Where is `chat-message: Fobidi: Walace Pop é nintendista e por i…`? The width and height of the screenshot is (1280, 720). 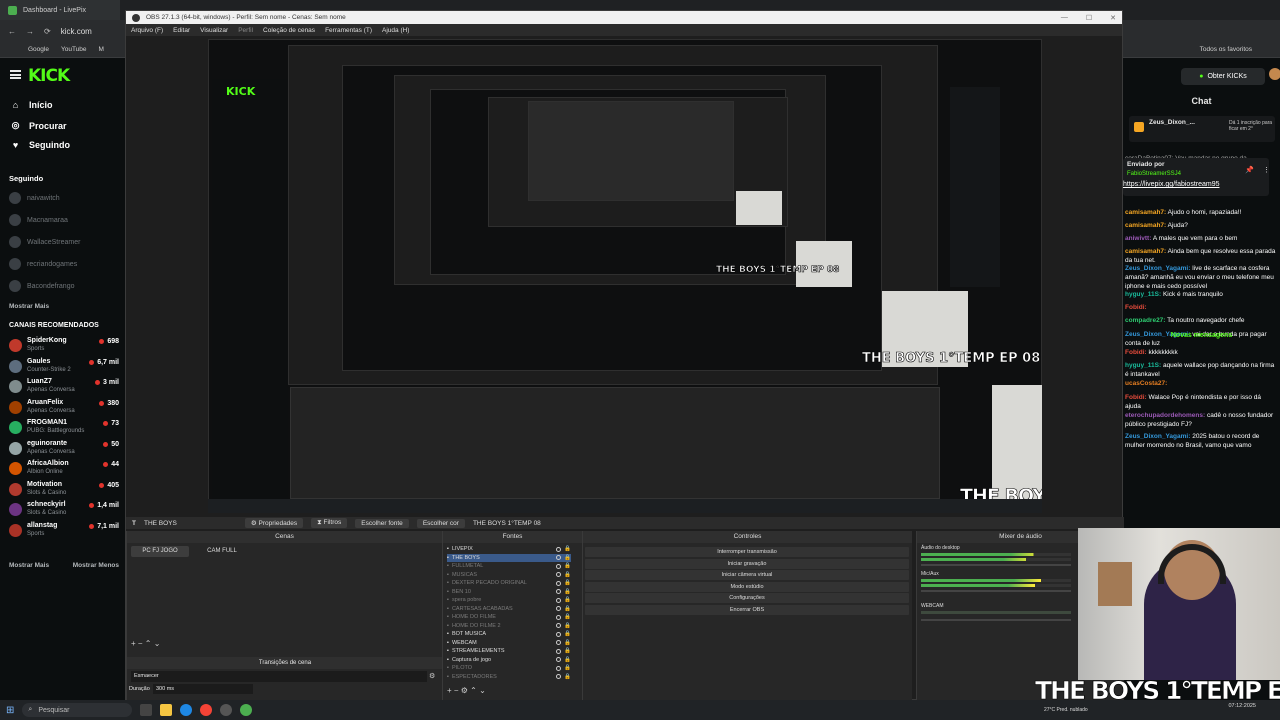 chat-message: Fobidi: Walace Pop é nintendista e por i… is located at coordinates (1201, 402).